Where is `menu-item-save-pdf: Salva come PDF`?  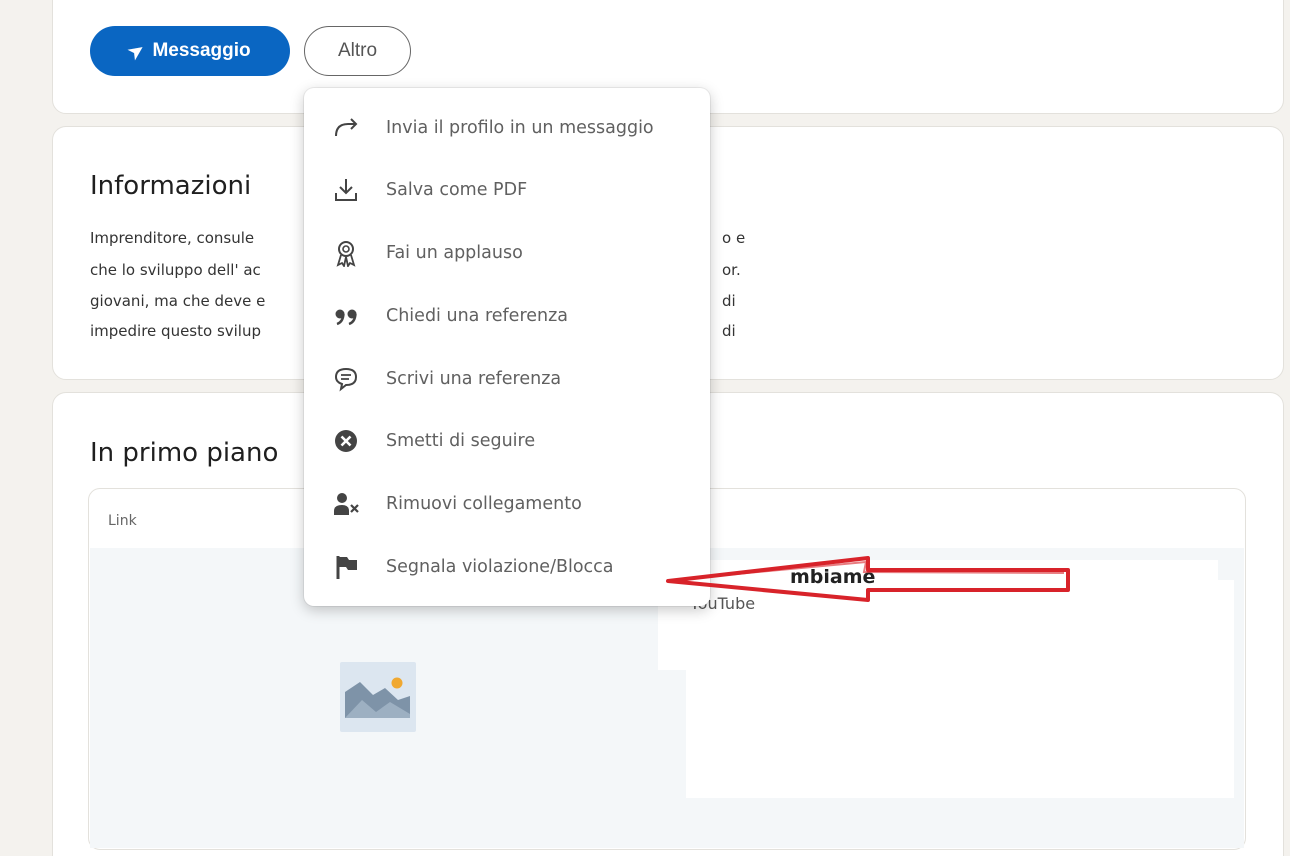 menu-item-save-pdf: Salva come PDF is located at coordinates (507, 190).